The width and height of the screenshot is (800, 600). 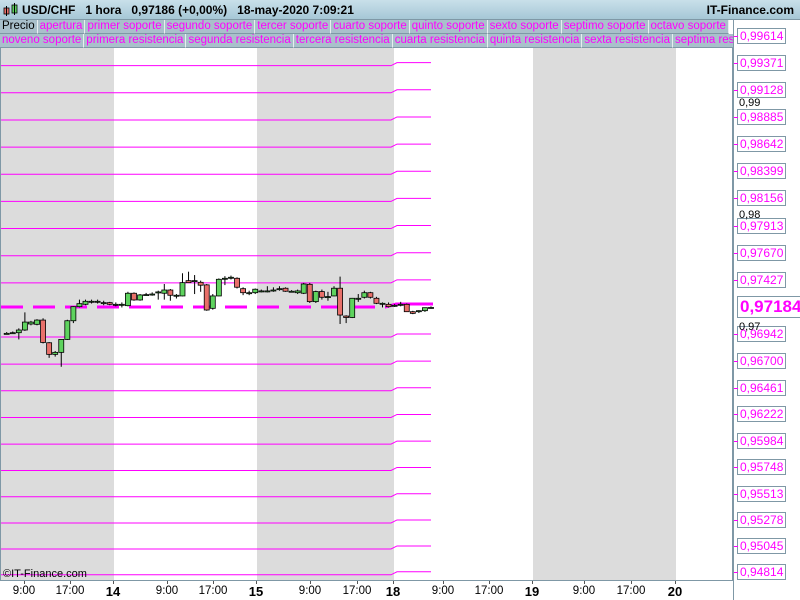 What do you see at coordinates (113, 591) in the screenshot?
I see `time-label: 14` at bounding box center [113, 591].